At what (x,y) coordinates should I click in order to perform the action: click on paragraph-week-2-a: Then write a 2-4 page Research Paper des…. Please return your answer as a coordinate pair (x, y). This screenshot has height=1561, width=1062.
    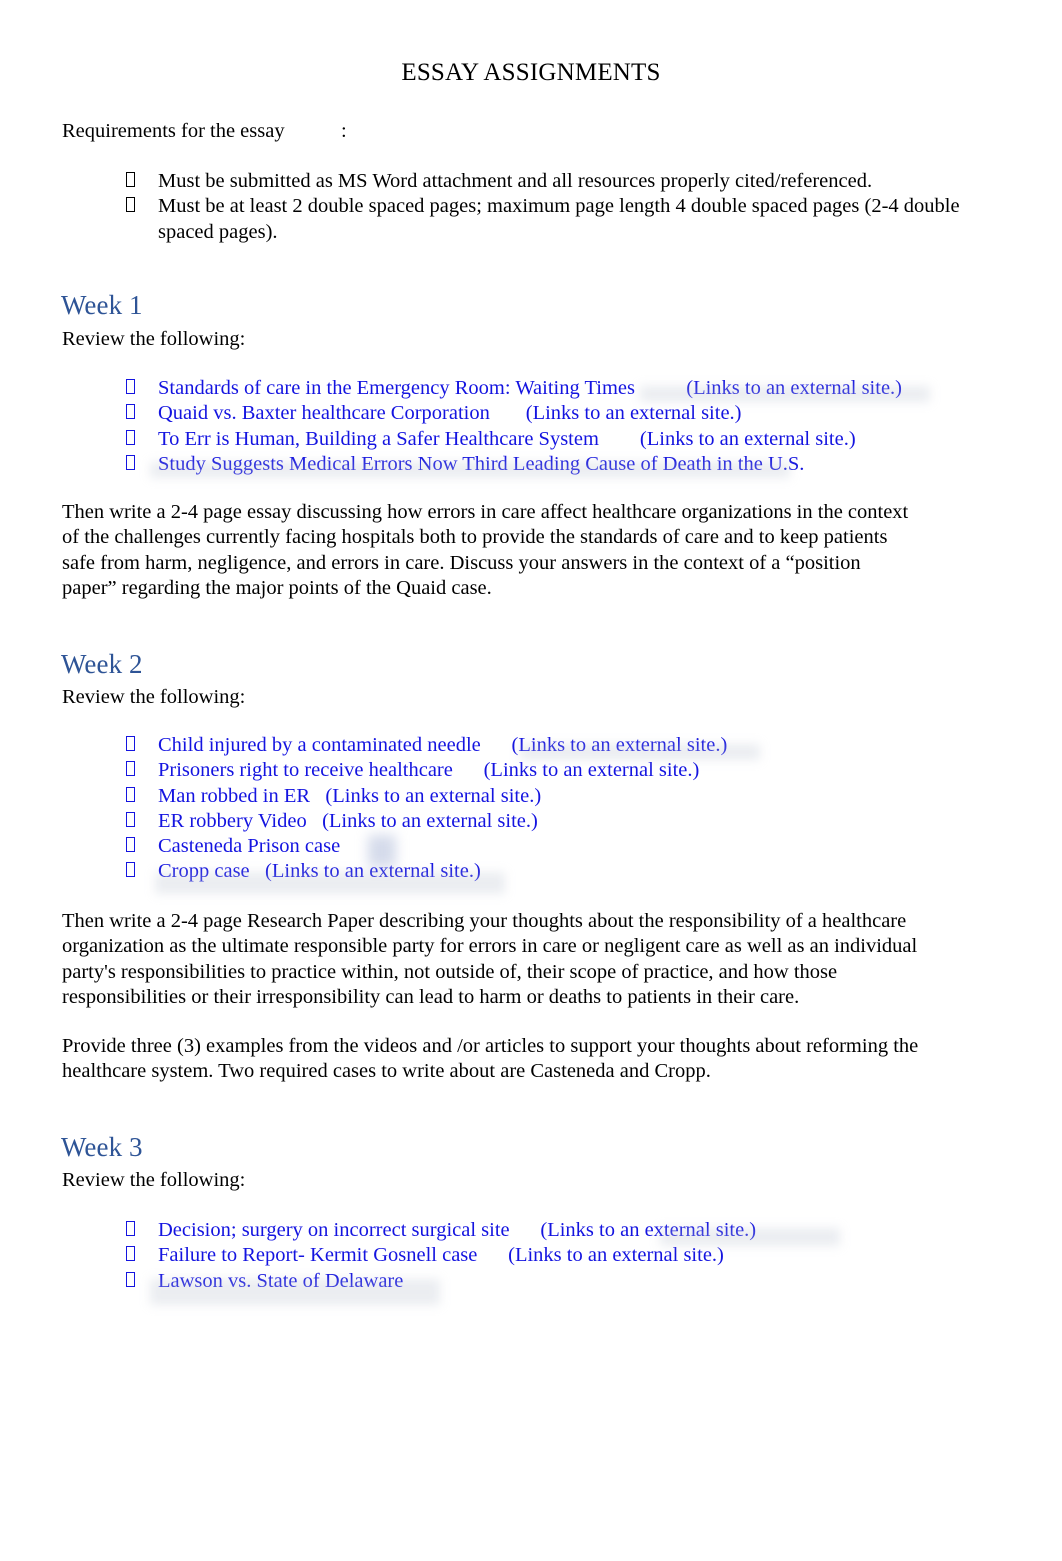
    Looking at the image, I should click on (490, 959).